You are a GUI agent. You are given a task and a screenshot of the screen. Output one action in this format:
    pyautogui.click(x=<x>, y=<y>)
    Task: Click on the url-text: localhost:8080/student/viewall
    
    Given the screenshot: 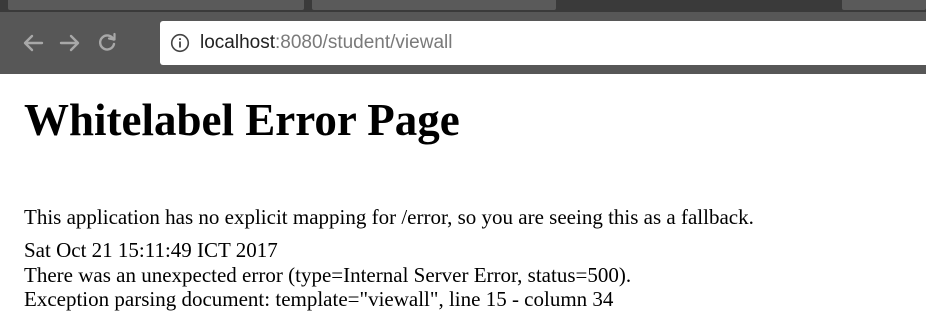 What is the action you would take?
    pyautogui.click(x=326, y=43)
    